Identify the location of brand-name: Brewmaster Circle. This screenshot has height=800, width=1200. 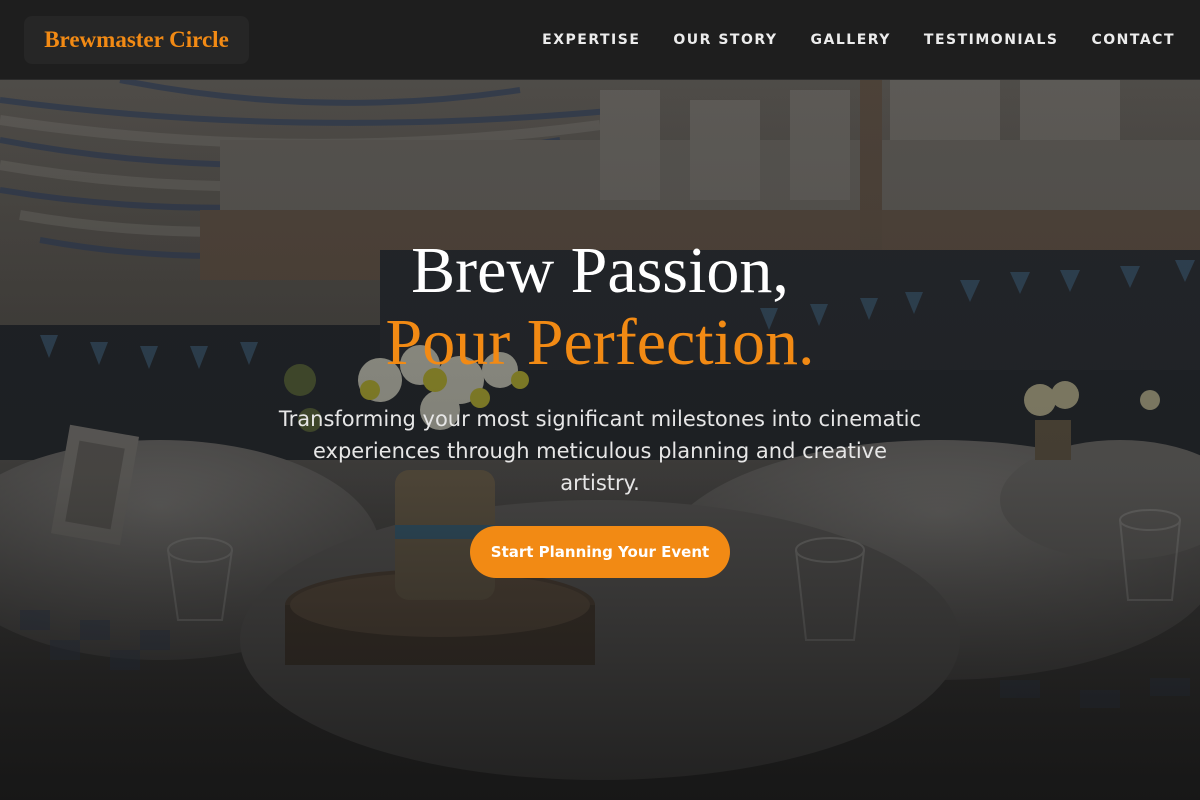
(136, 39).